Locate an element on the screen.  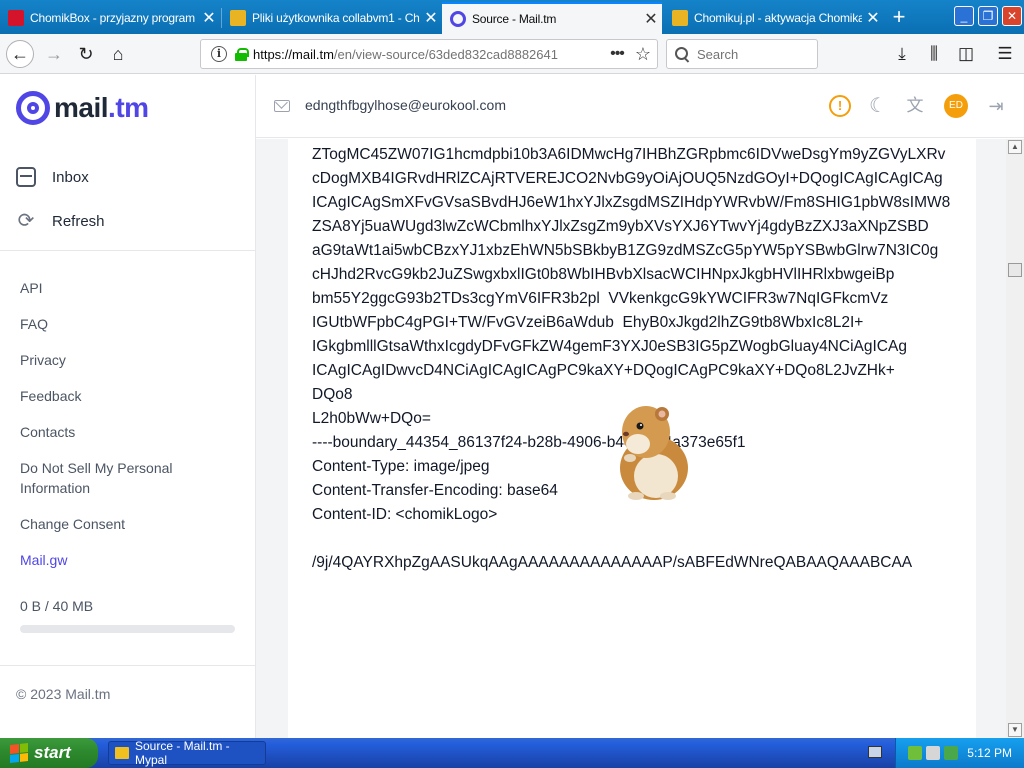
sidebar-item-refresh: ⟳ Refresh is located at coordinates (60, 221).